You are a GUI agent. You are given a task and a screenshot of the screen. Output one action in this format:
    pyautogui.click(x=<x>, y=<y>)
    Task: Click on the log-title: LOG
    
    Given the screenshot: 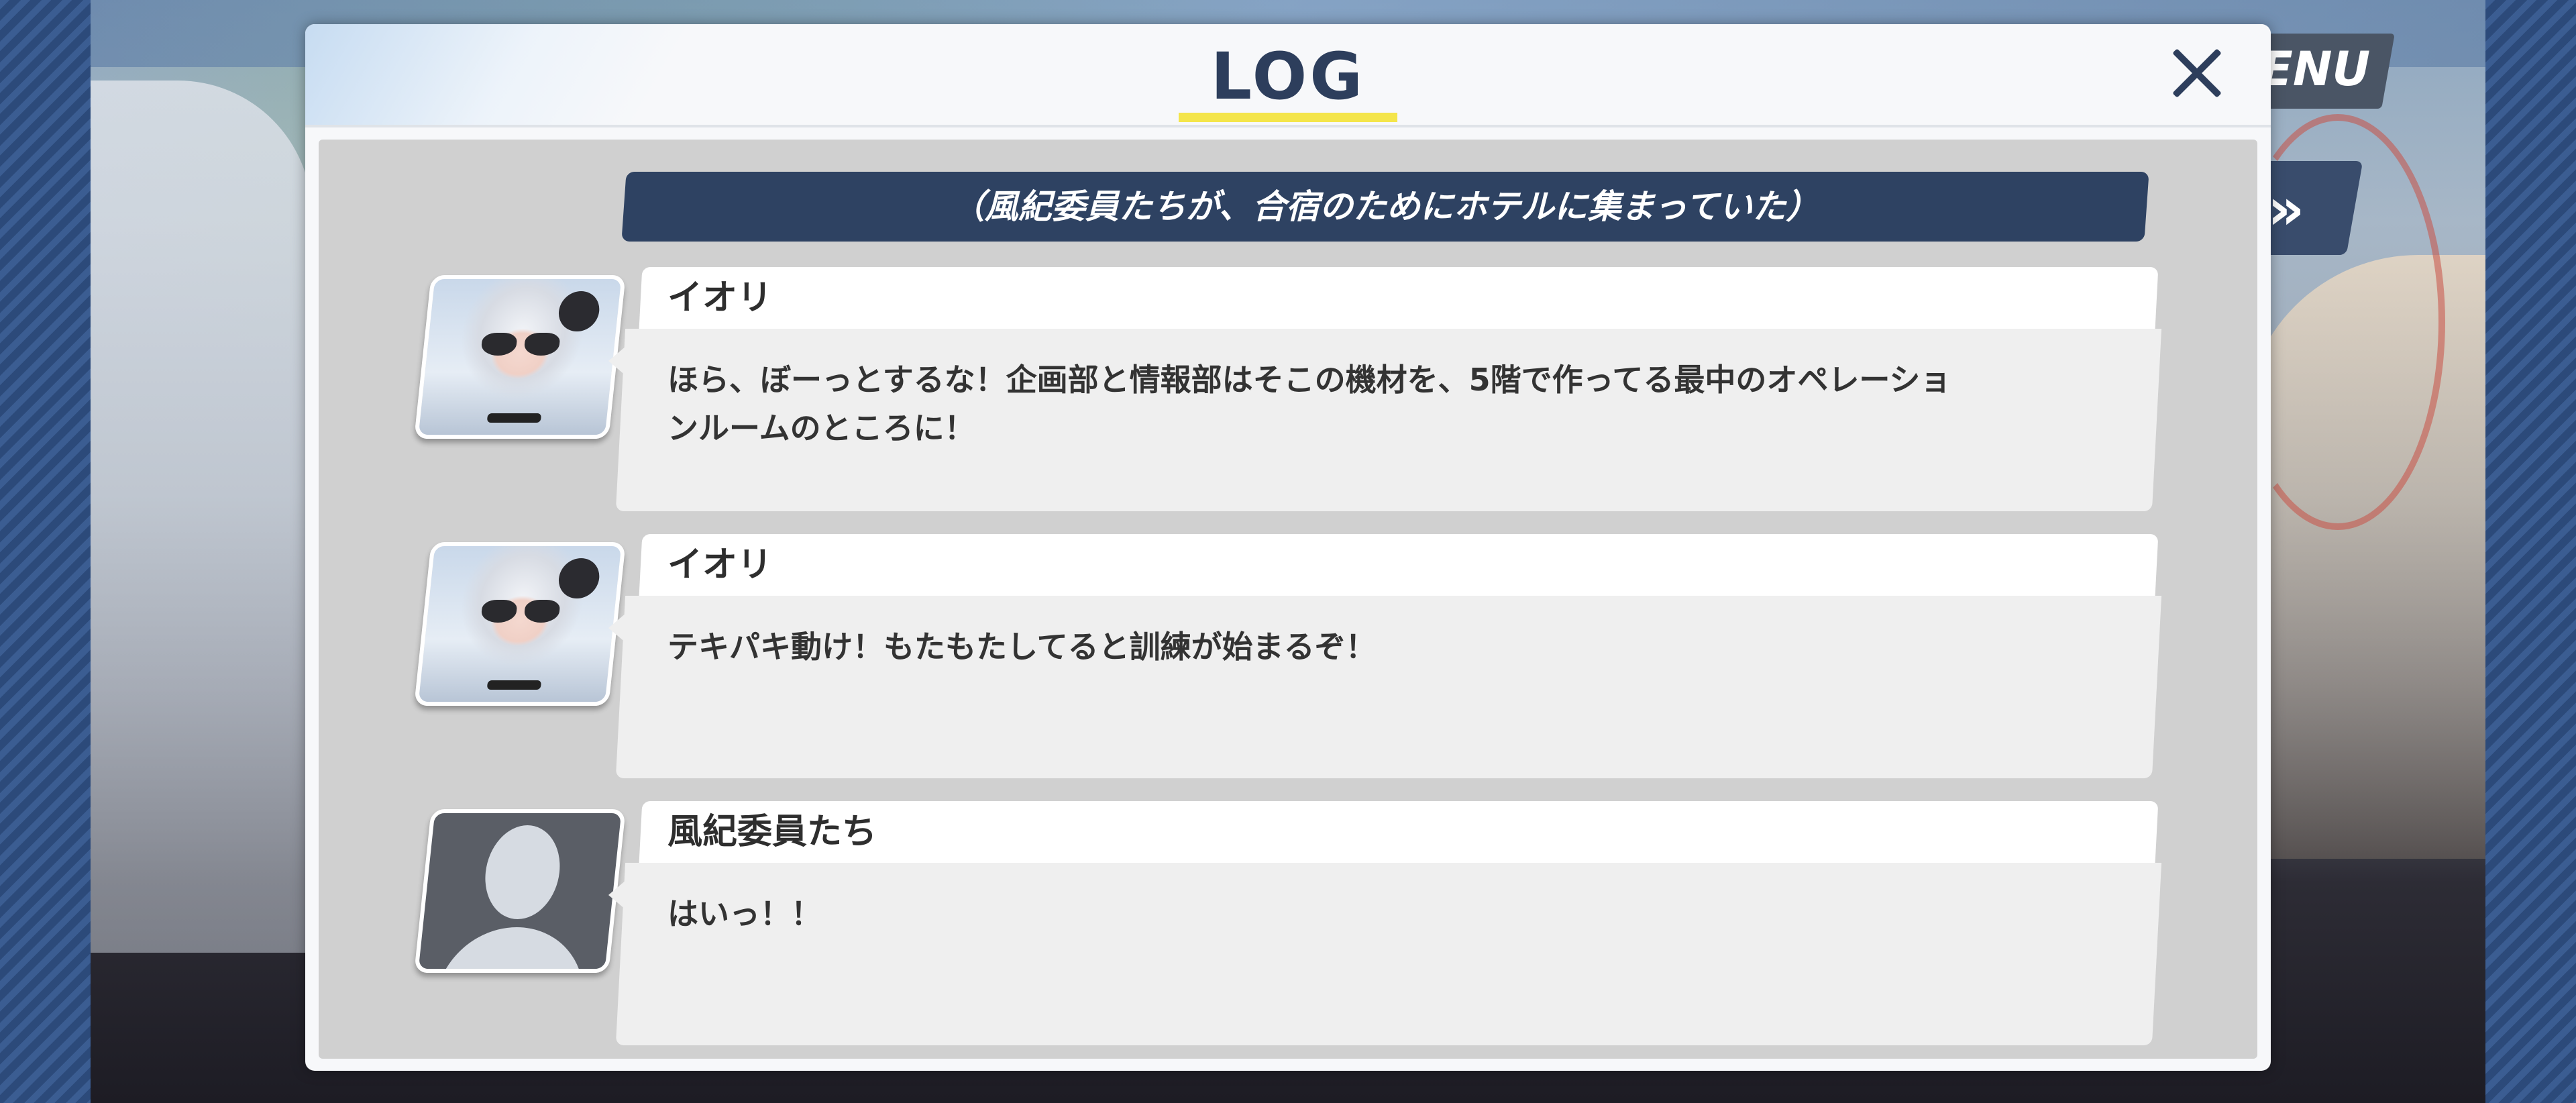 What is the action you would take?
    pyautogui.click(x=1288, y=76)
    